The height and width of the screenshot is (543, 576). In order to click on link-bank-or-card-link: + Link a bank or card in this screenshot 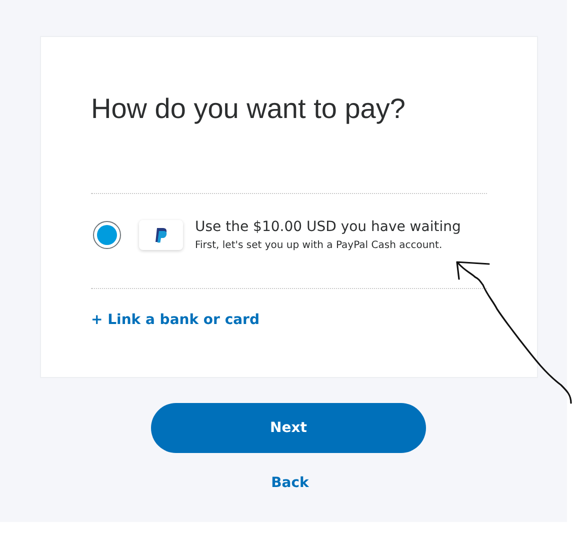, I will do `click(175, 320)`.